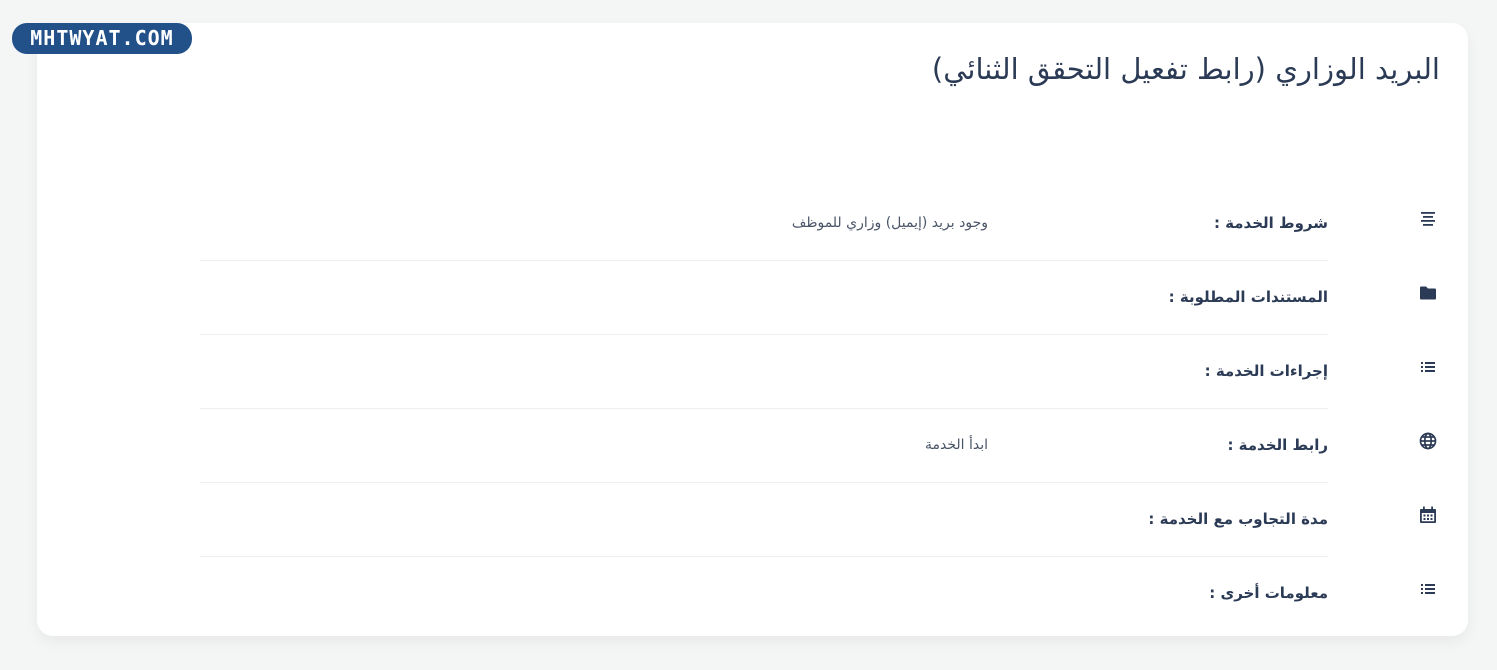  What do you see at coordinates (1248, 297) in the screenshot?
I see `required-documents-label: المستندات المطلوبة :` at bounding box center [1248, 297].